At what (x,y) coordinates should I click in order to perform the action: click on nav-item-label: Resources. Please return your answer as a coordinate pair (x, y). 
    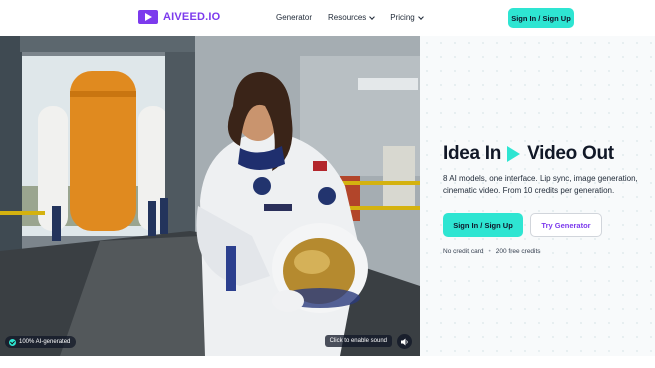
    Looking at the image, I should click on (347, 17).